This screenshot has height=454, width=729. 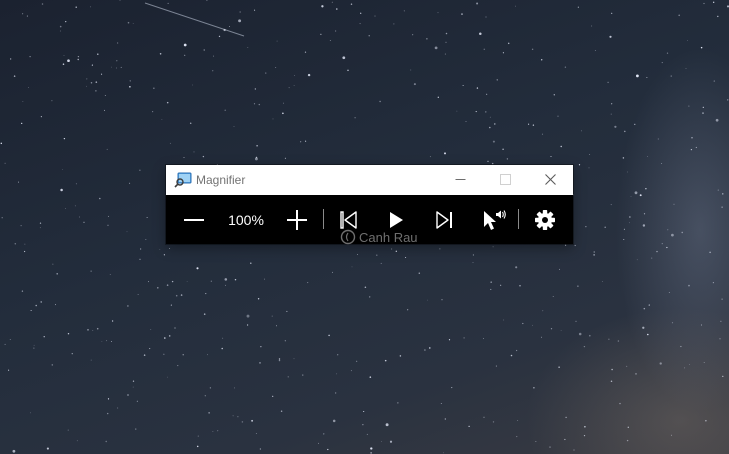 I want to click on next-button, so click(x=444, y=219).